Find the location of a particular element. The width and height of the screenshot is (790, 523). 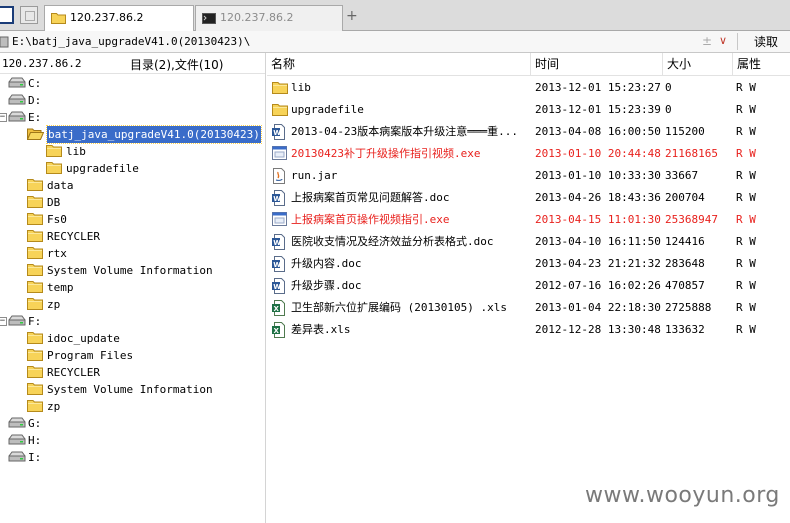

tab-file-manager: 120.237.86.2 is located at coordinates (119, 18).